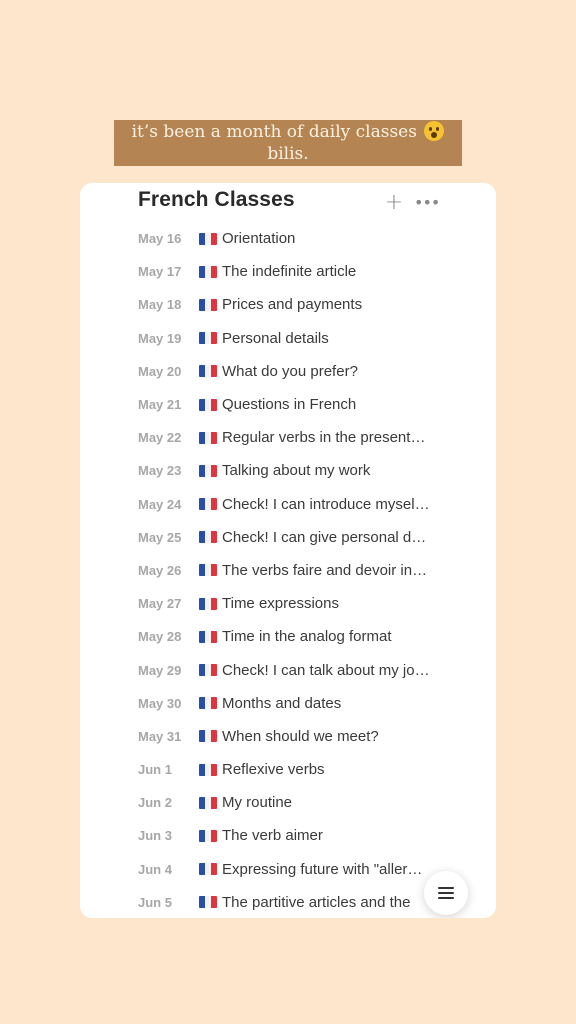  What do you see at coordinates (160, 272) in the screenshot?
I see `class-date: May 17` at bounding box center [160, 272].